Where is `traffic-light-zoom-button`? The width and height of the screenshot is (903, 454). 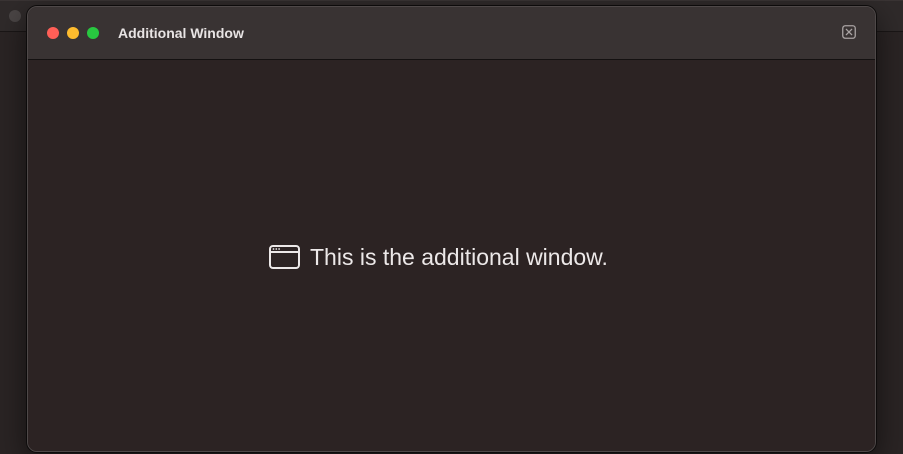
traffic-light-zoom-button is located at coordinates (93, 33).